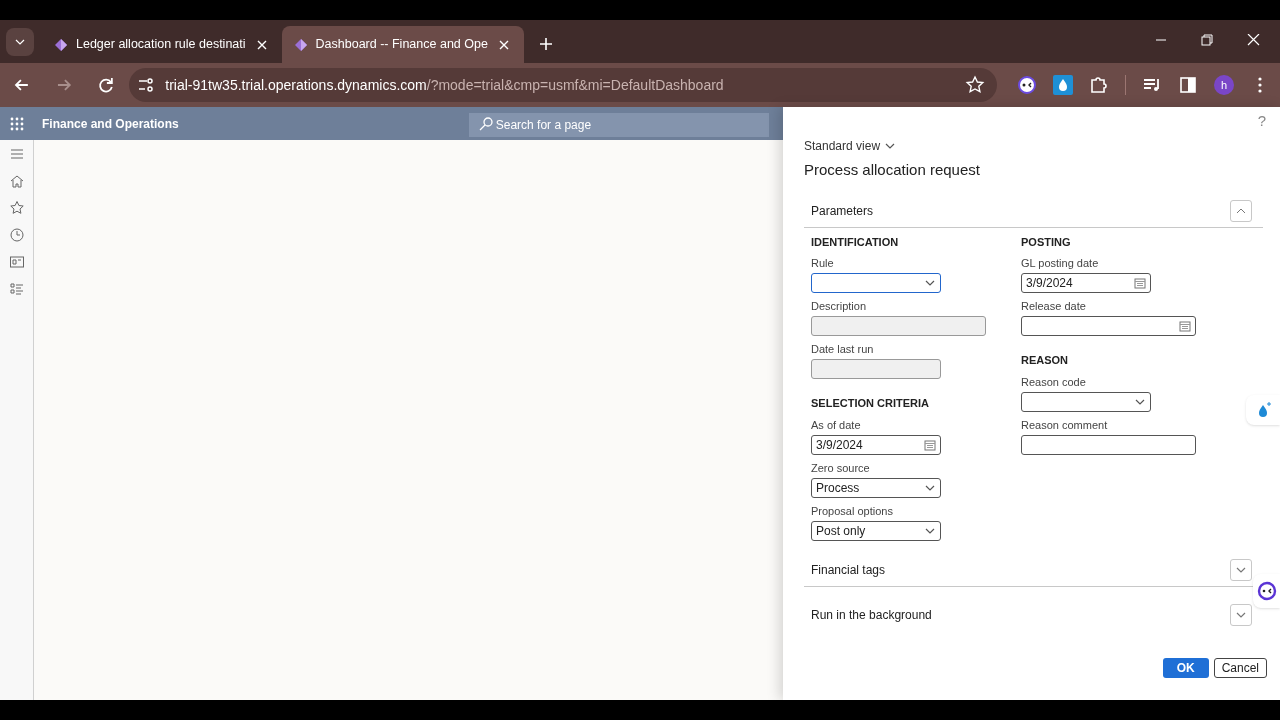  I want to click on floating-chat-button, so click(1266, 591).